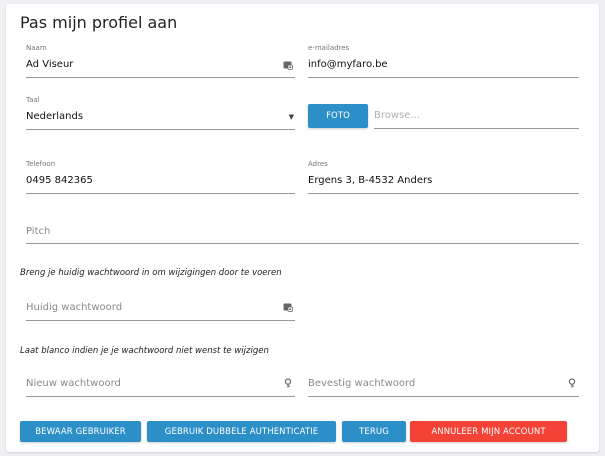 This screenshot has height=456, width=605. I want to click on name-underline, so click(160, 77).